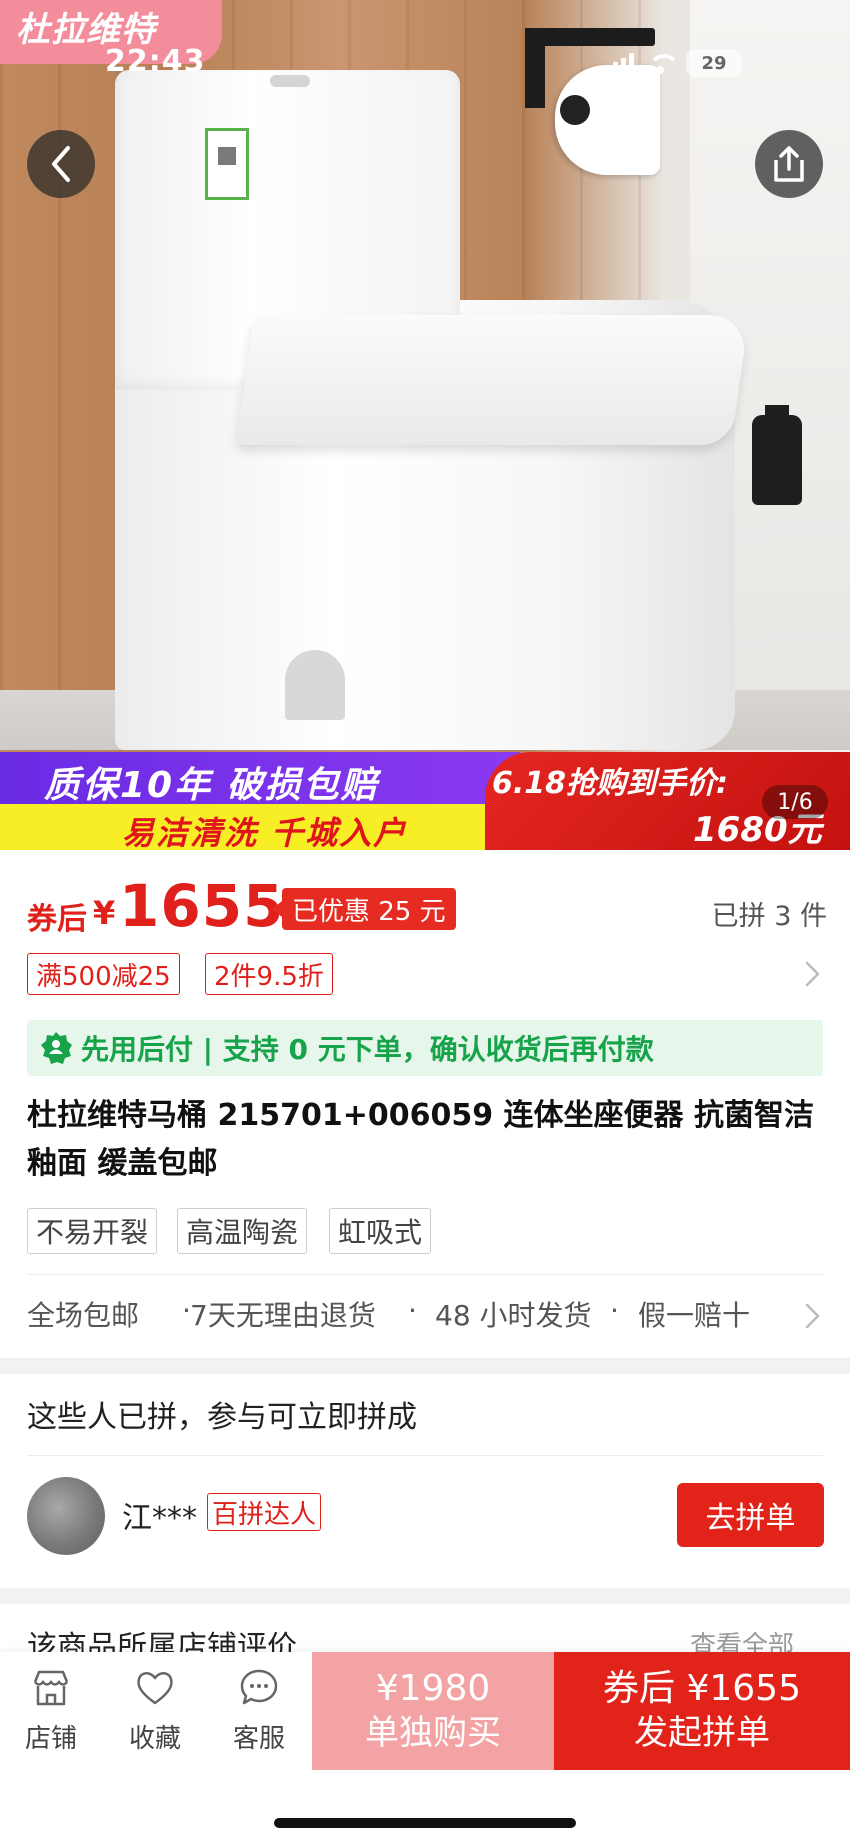 The height and width of the screenshot is (1843, 850). I want to click on energy-label-sticker, so click(227, 164).